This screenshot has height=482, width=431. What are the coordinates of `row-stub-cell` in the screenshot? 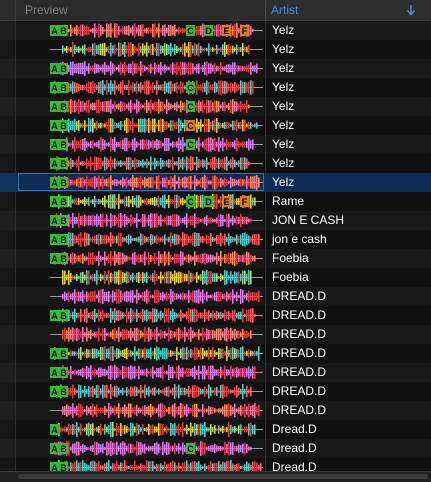 It's located at (8, 144).